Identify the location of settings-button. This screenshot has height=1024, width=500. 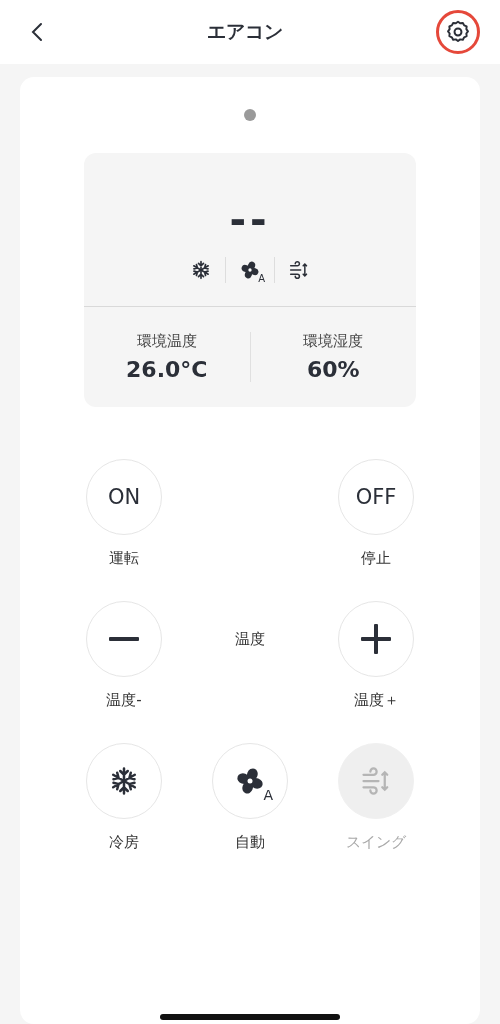
(458, 32).